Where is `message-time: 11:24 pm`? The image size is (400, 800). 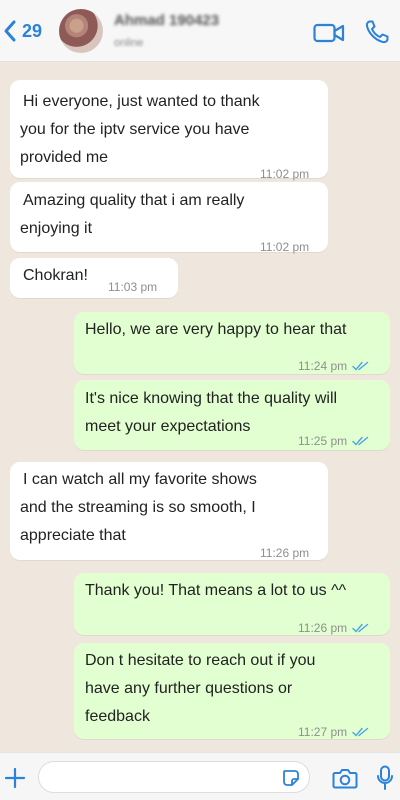 message-time: 11:24 pm is located at coordinates (323, 366).